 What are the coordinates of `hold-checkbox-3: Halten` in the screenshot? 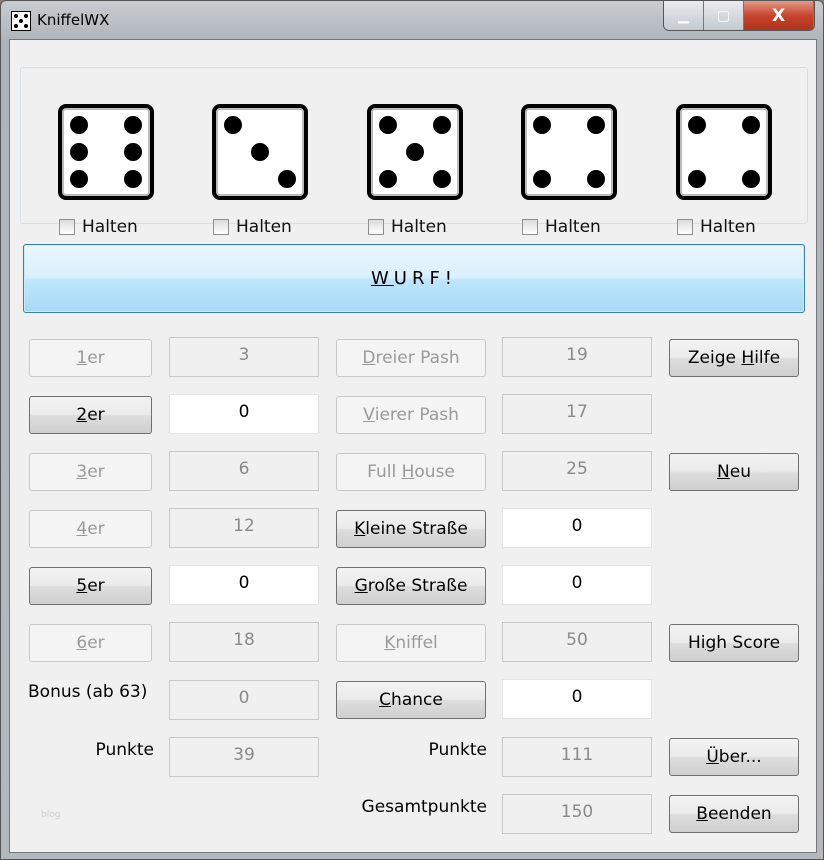 It's located at (407, 227).